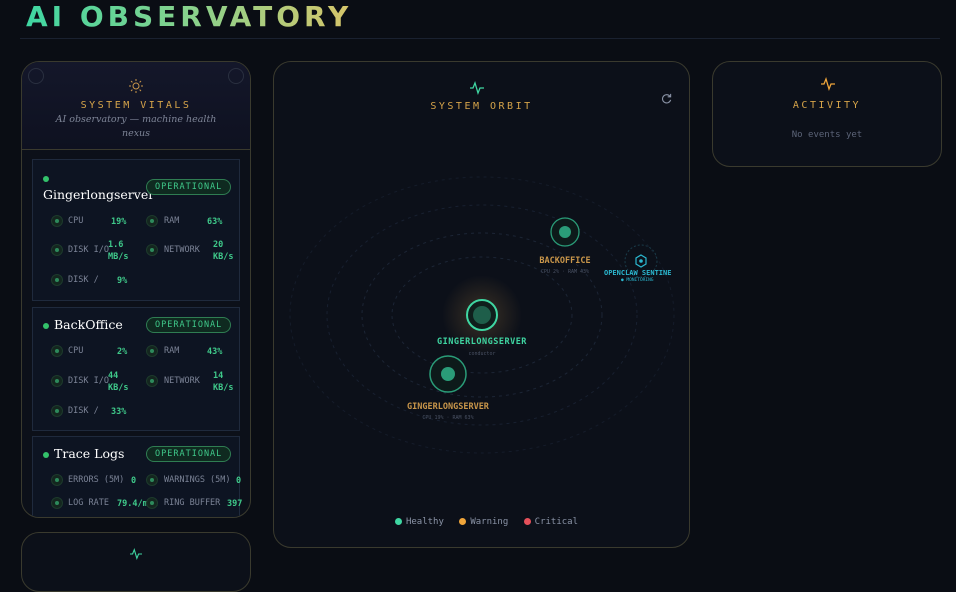 The width and height of the screenshot is (956, 592). Describe the element at coordinates (827, 114) in the screenshot. I see `activity-panel: ACTIVITY No events yet` at that location.